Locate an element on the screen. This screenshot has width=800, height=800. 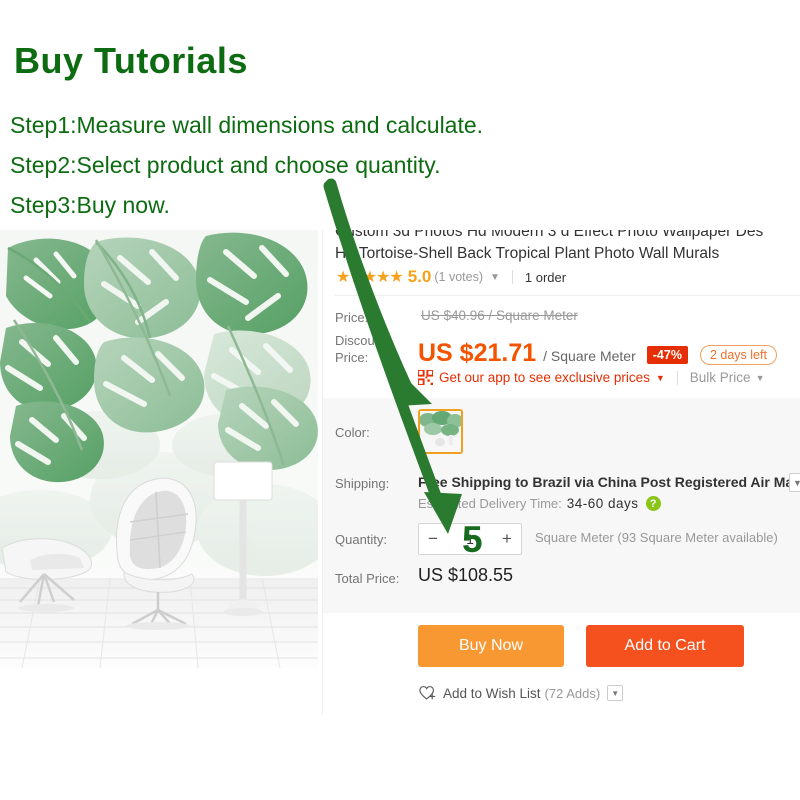
estimated-delivery-row: Estimated Delivery Time: 34-60 days ? is located at coordinates (539, 503).